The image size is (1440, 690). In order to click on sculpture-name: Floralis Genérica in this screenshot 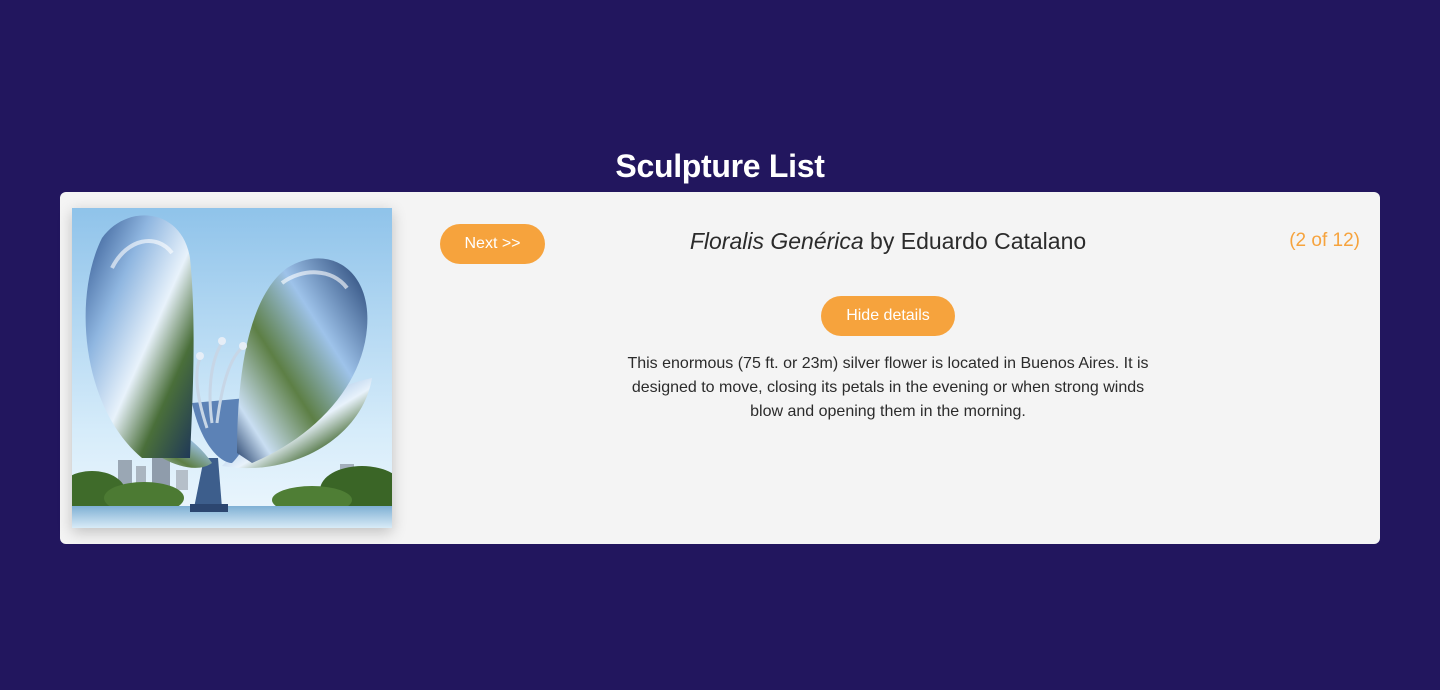, I will do `click(776, 241)`.